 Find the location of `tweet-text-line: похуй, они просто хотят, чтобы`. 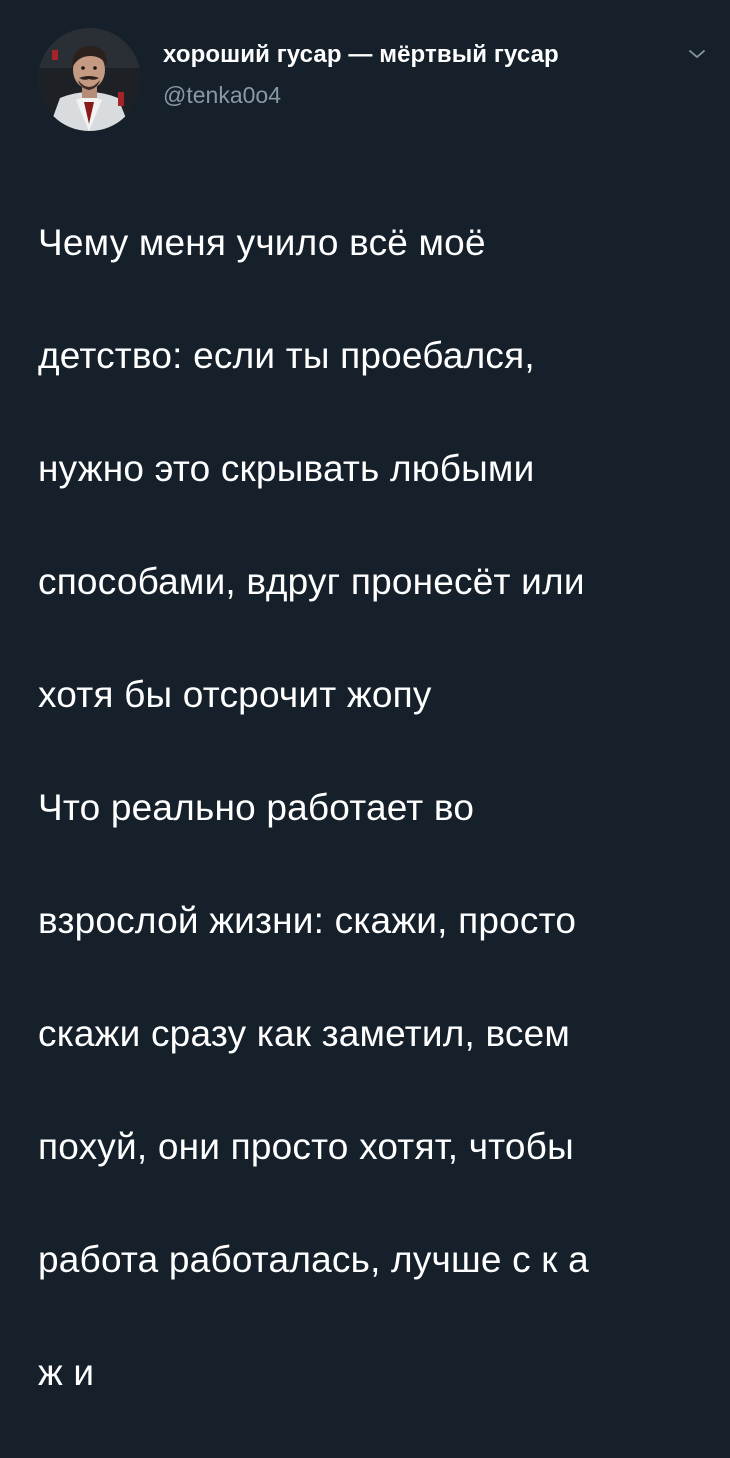

tweet-text-line: похуй, они просто хотят, чтобы is located at coordinates (306, 1146).